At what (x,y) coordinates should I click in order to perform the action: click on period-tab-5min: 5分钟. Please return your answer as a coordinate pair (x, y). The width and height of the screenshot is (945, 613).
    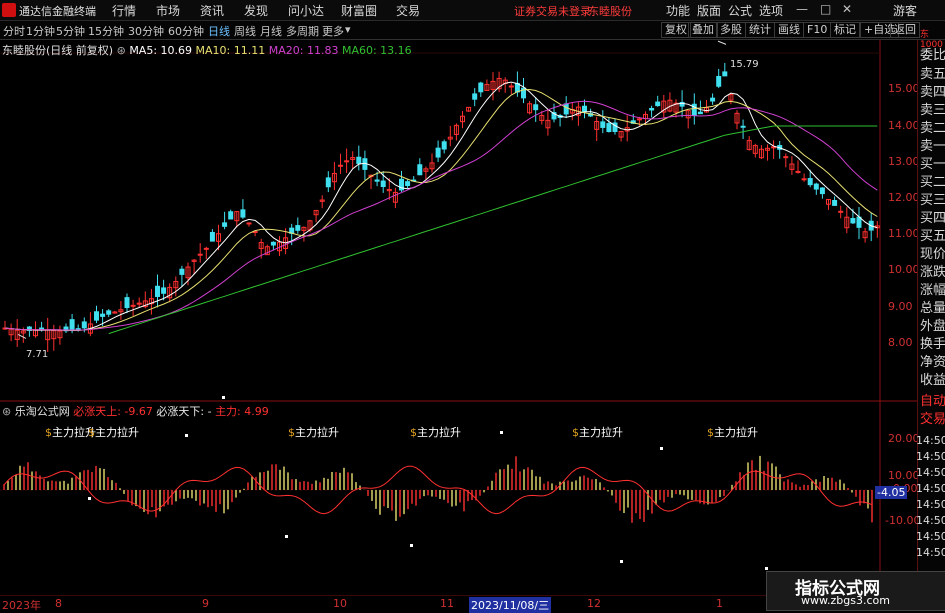
    Looking at the image, I should click on (70, 31).